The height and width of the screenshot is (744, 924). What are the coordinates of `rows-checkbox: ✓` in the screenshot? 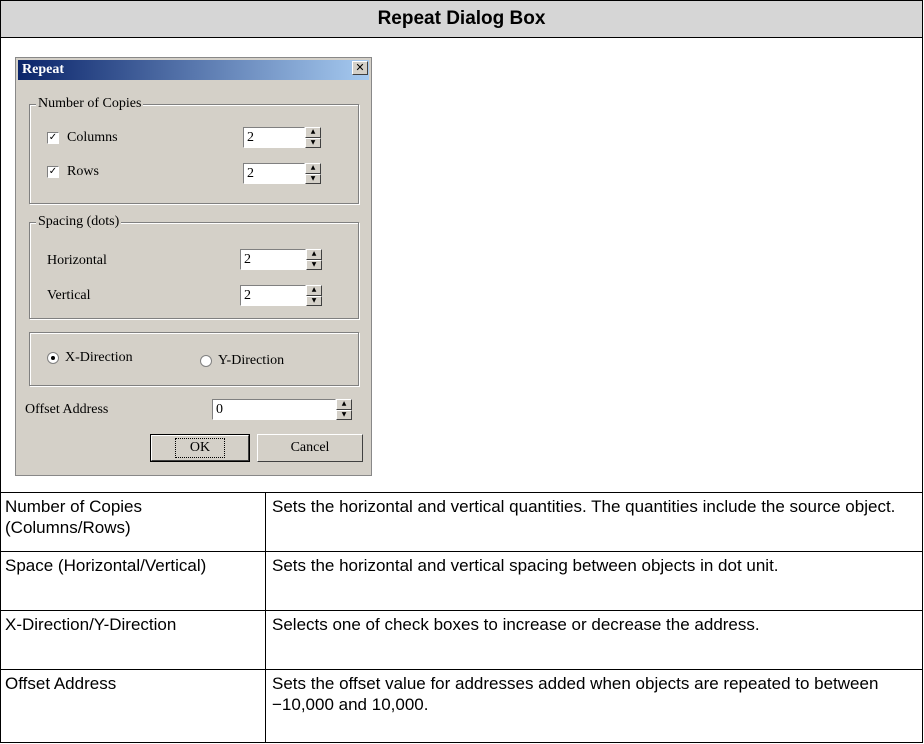 It's located at (53, 172).